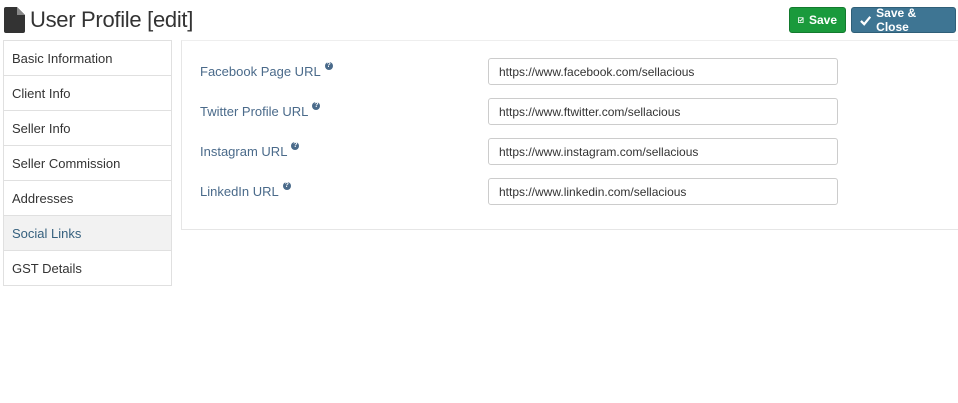  I want to click on form-row-linkedin: LinkedIn URL ?, so click(570, 191).